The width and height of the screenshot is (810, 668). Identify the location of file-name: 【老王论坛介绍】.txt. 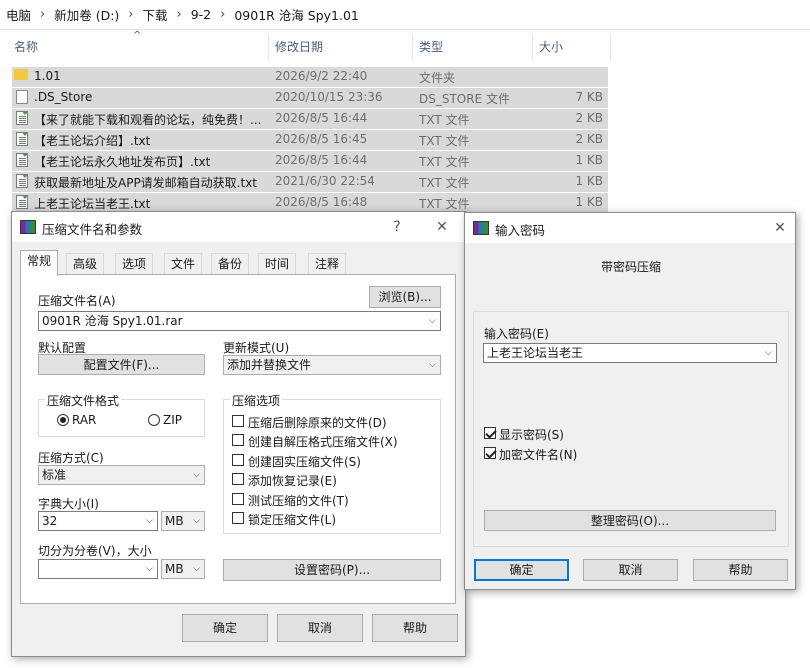
(92, 141).